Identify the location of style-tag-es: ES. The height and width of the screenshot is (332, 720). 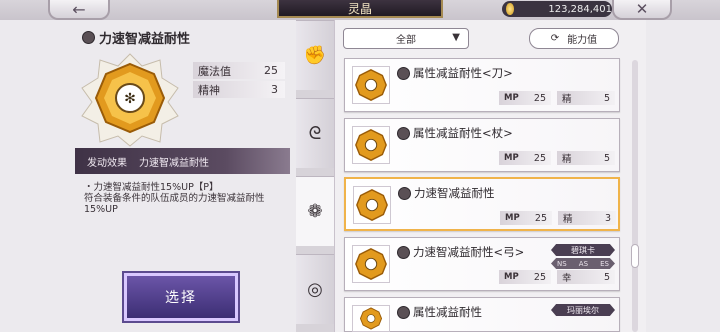
(604, 263).